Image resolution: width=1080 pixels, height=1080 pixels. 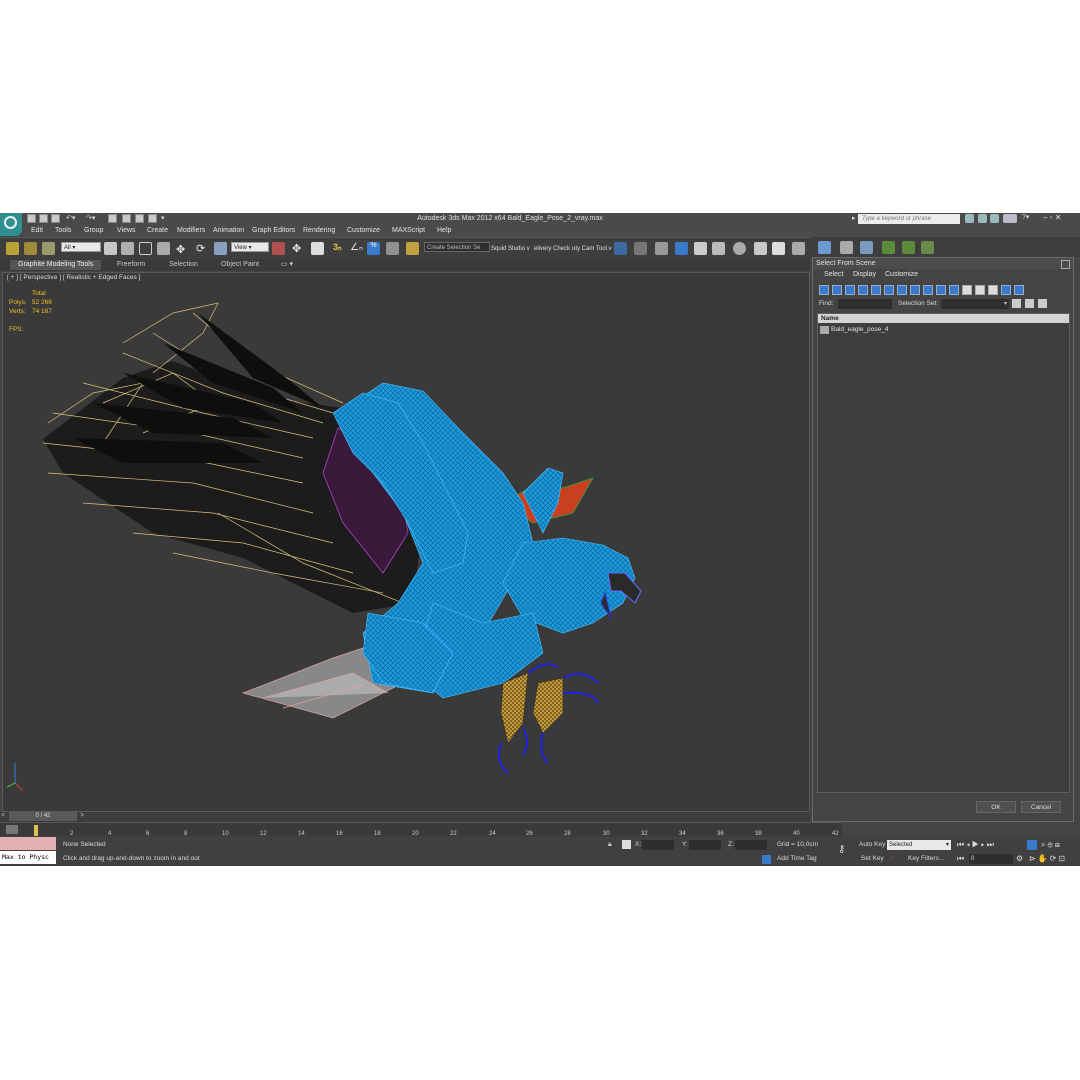 I want to click on column-header-name: Name, so click(x=943, y=318).